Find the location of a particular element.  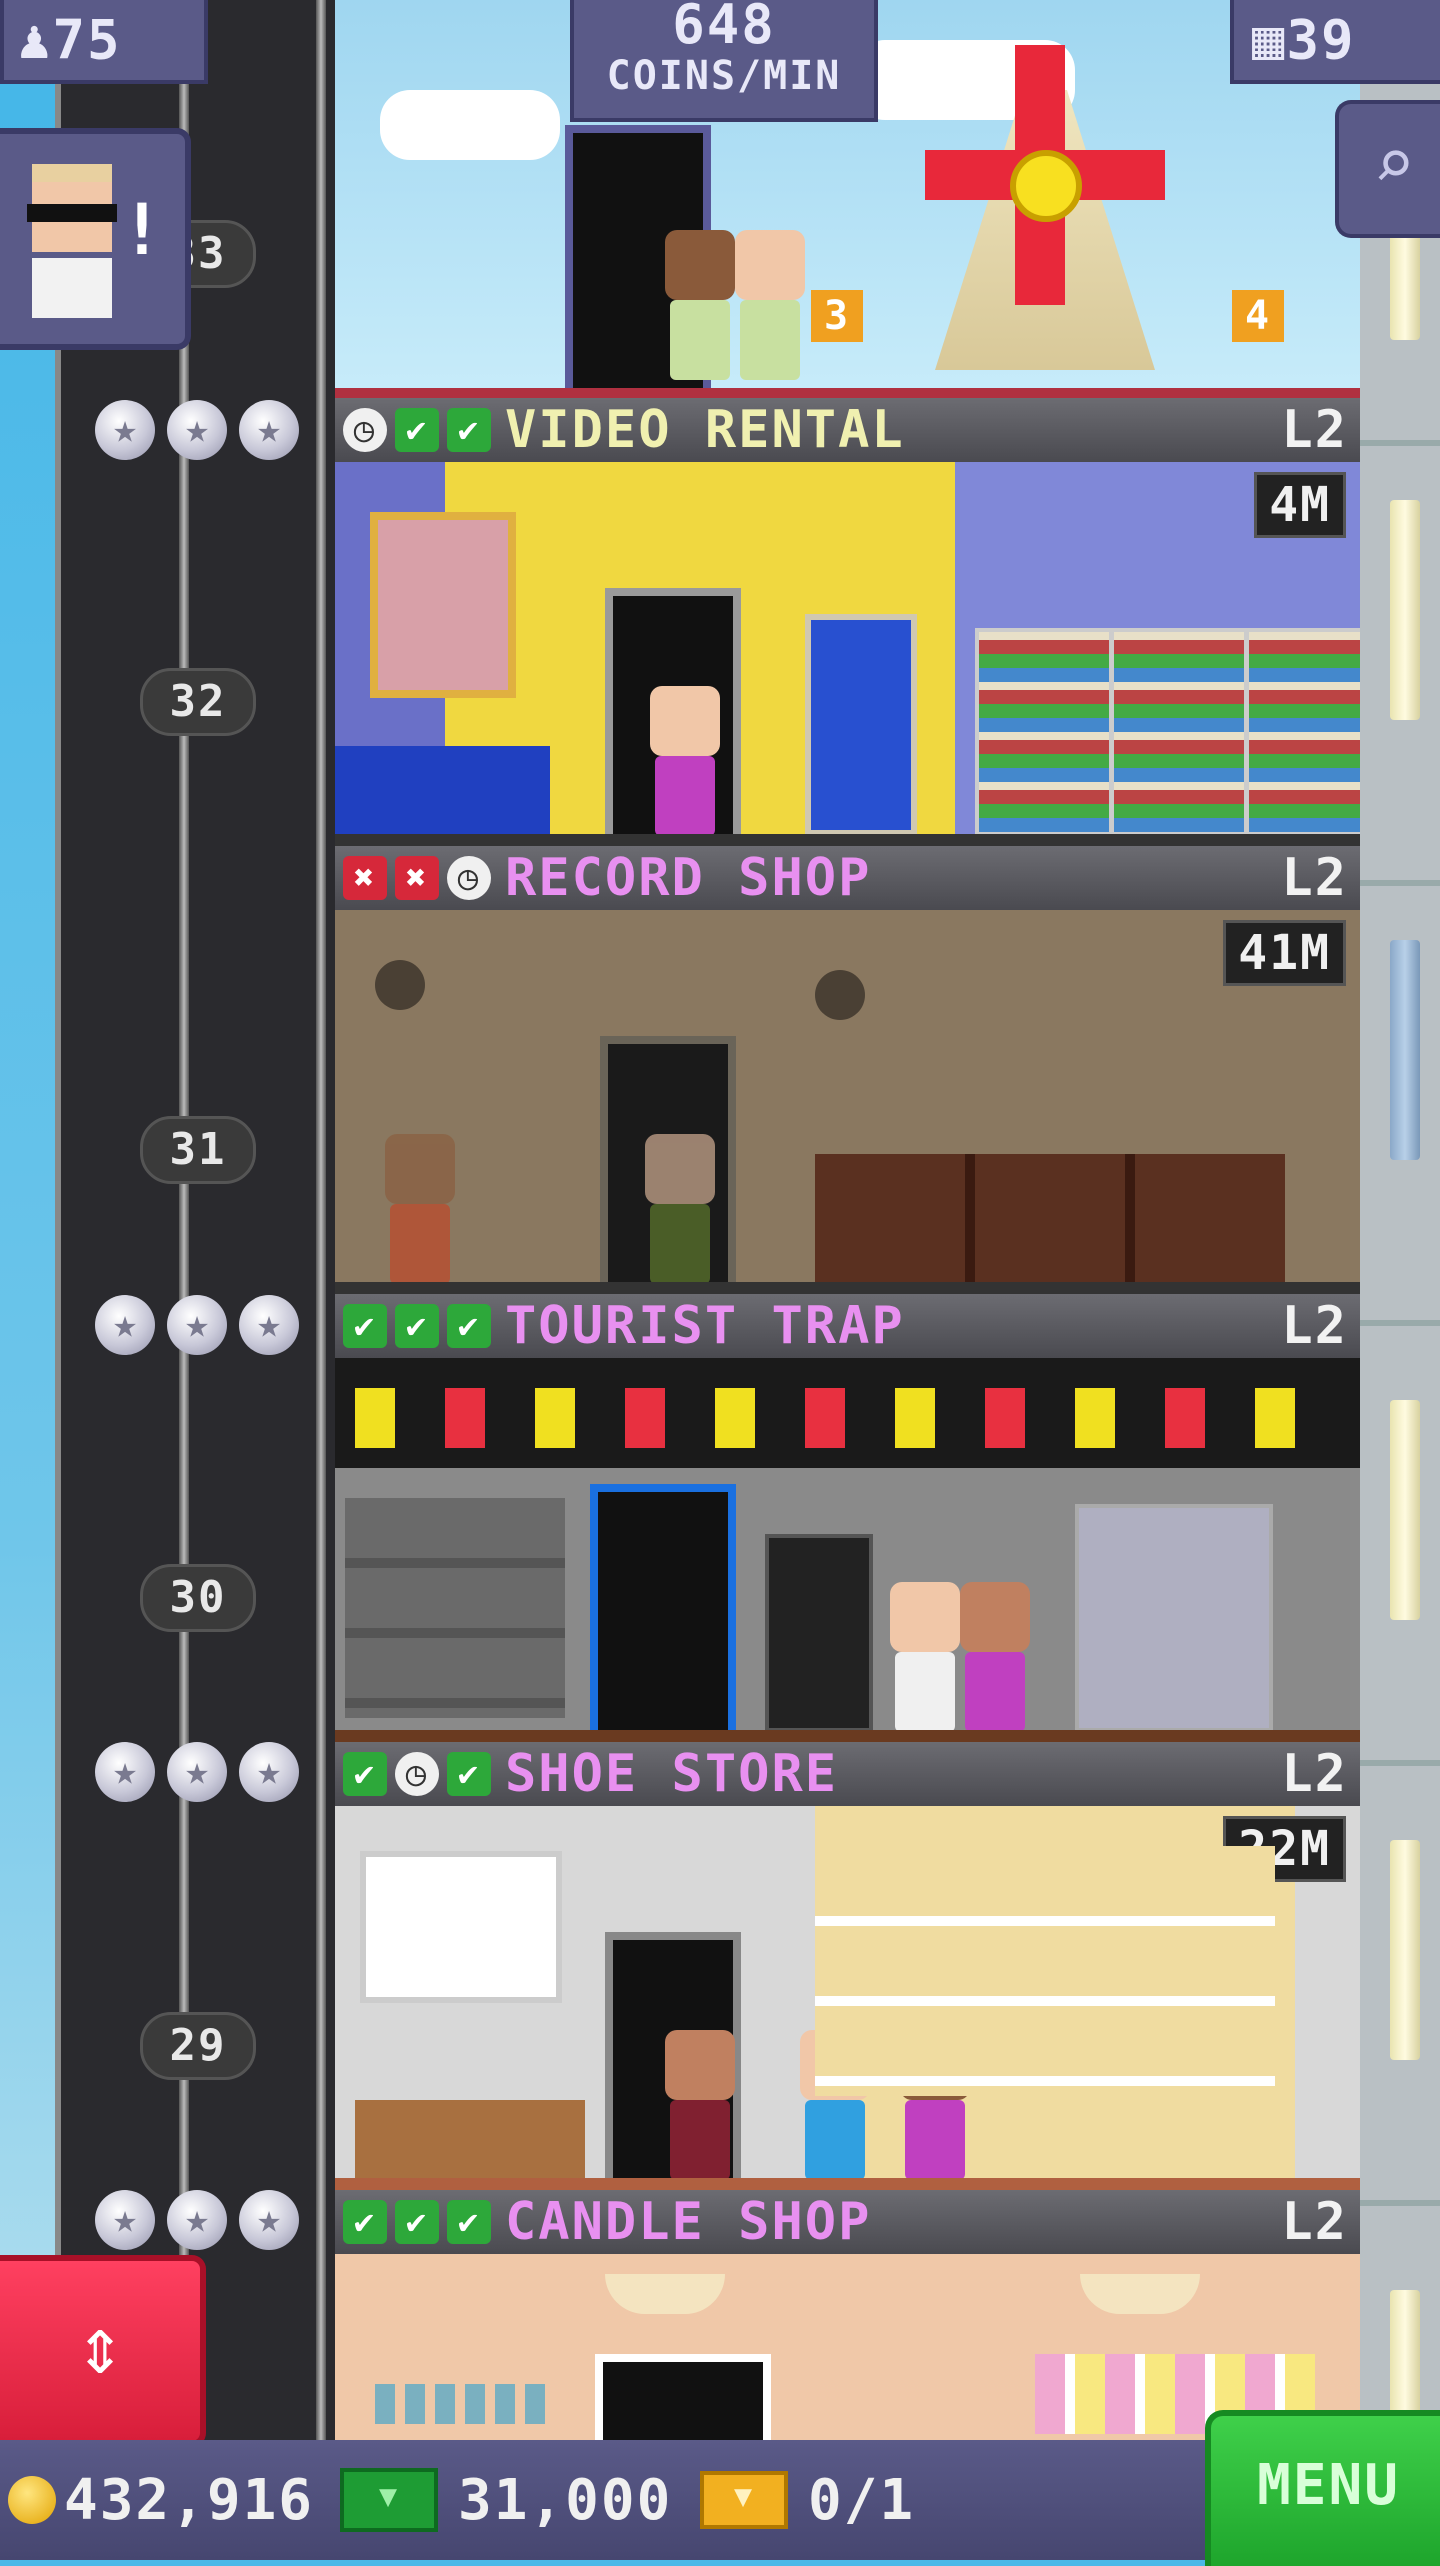

bux-counter: ▼ 31,000 is located at coordinates (506, 2500).